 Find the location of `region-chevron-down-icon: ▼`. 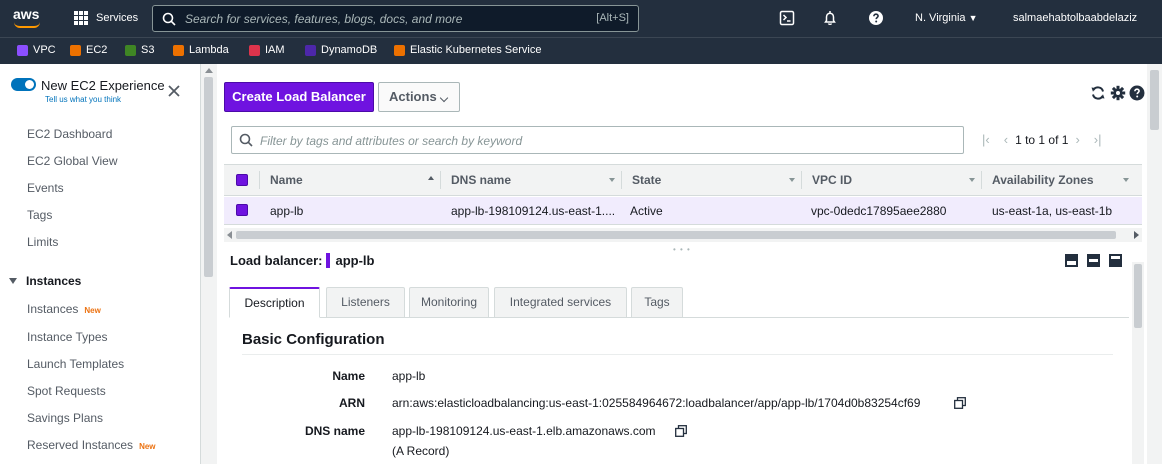

region-chevron-down-icon: ▼ is located at coordinates (973, 18).